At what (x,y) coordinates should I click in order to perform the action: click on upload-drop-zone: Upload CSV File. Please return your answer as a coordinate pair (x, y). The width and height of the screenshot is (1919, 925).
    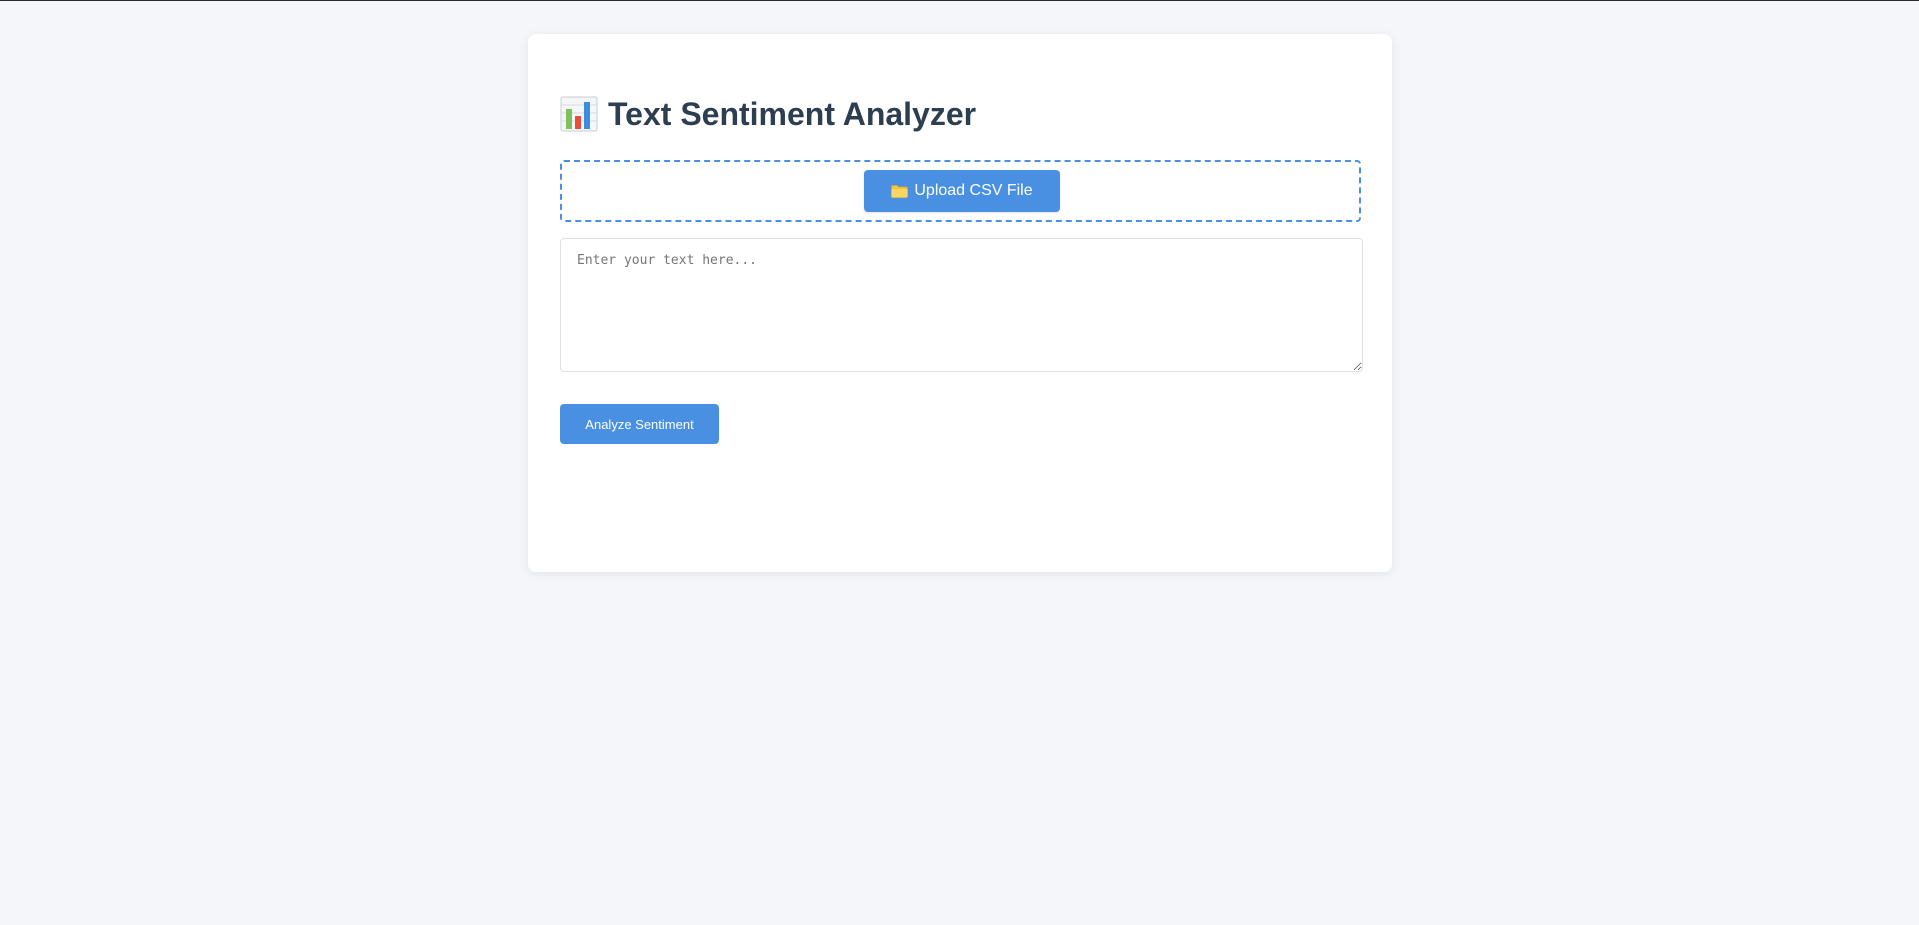
    Looking at the image, I should click on (960, 191).